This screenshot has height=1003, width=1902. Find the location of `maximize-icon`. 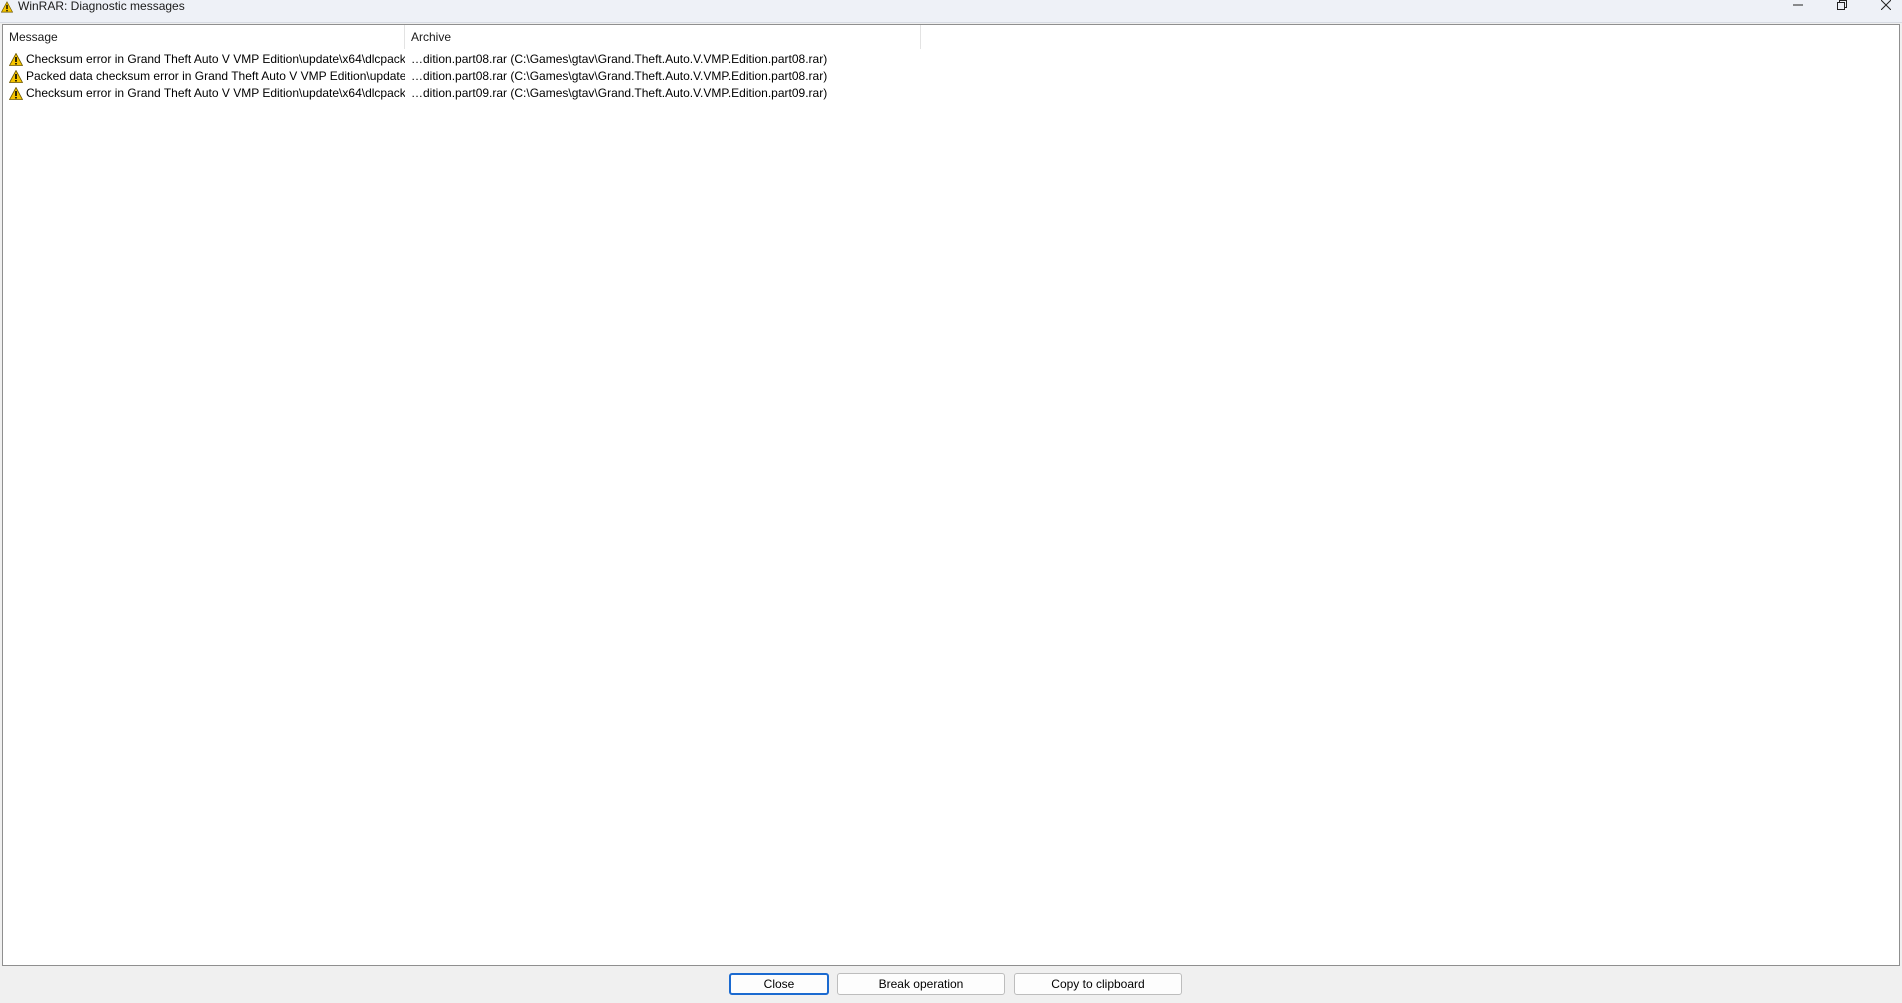

maximize-icon is located at coordinates (1842, 5).